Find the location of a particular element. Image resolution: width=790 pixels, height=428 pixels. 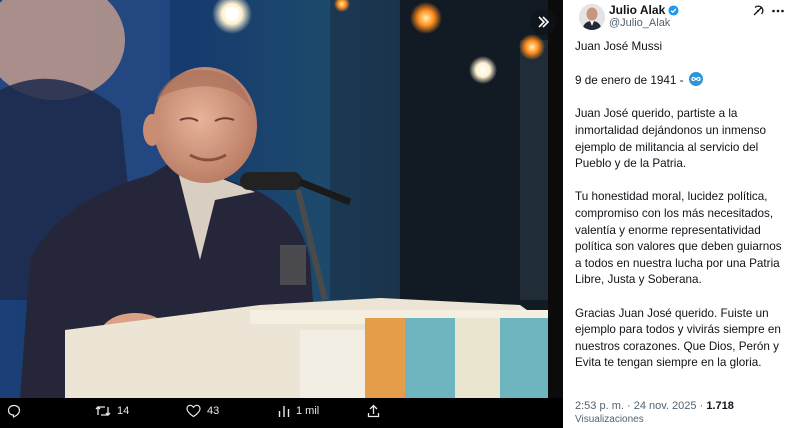

views-total: 1.718 is located at coordinates (720, 406).